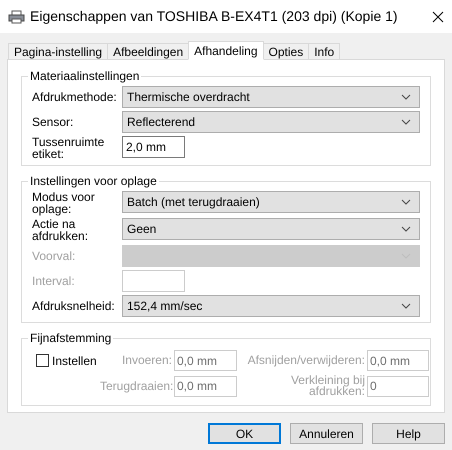 This screenshot has width=452, height=450. What do you see at coordinates (305, 360) in the screenshot?
I see `field-label: Afsnijden/verwijderen:` at bounding box center [305, 360].